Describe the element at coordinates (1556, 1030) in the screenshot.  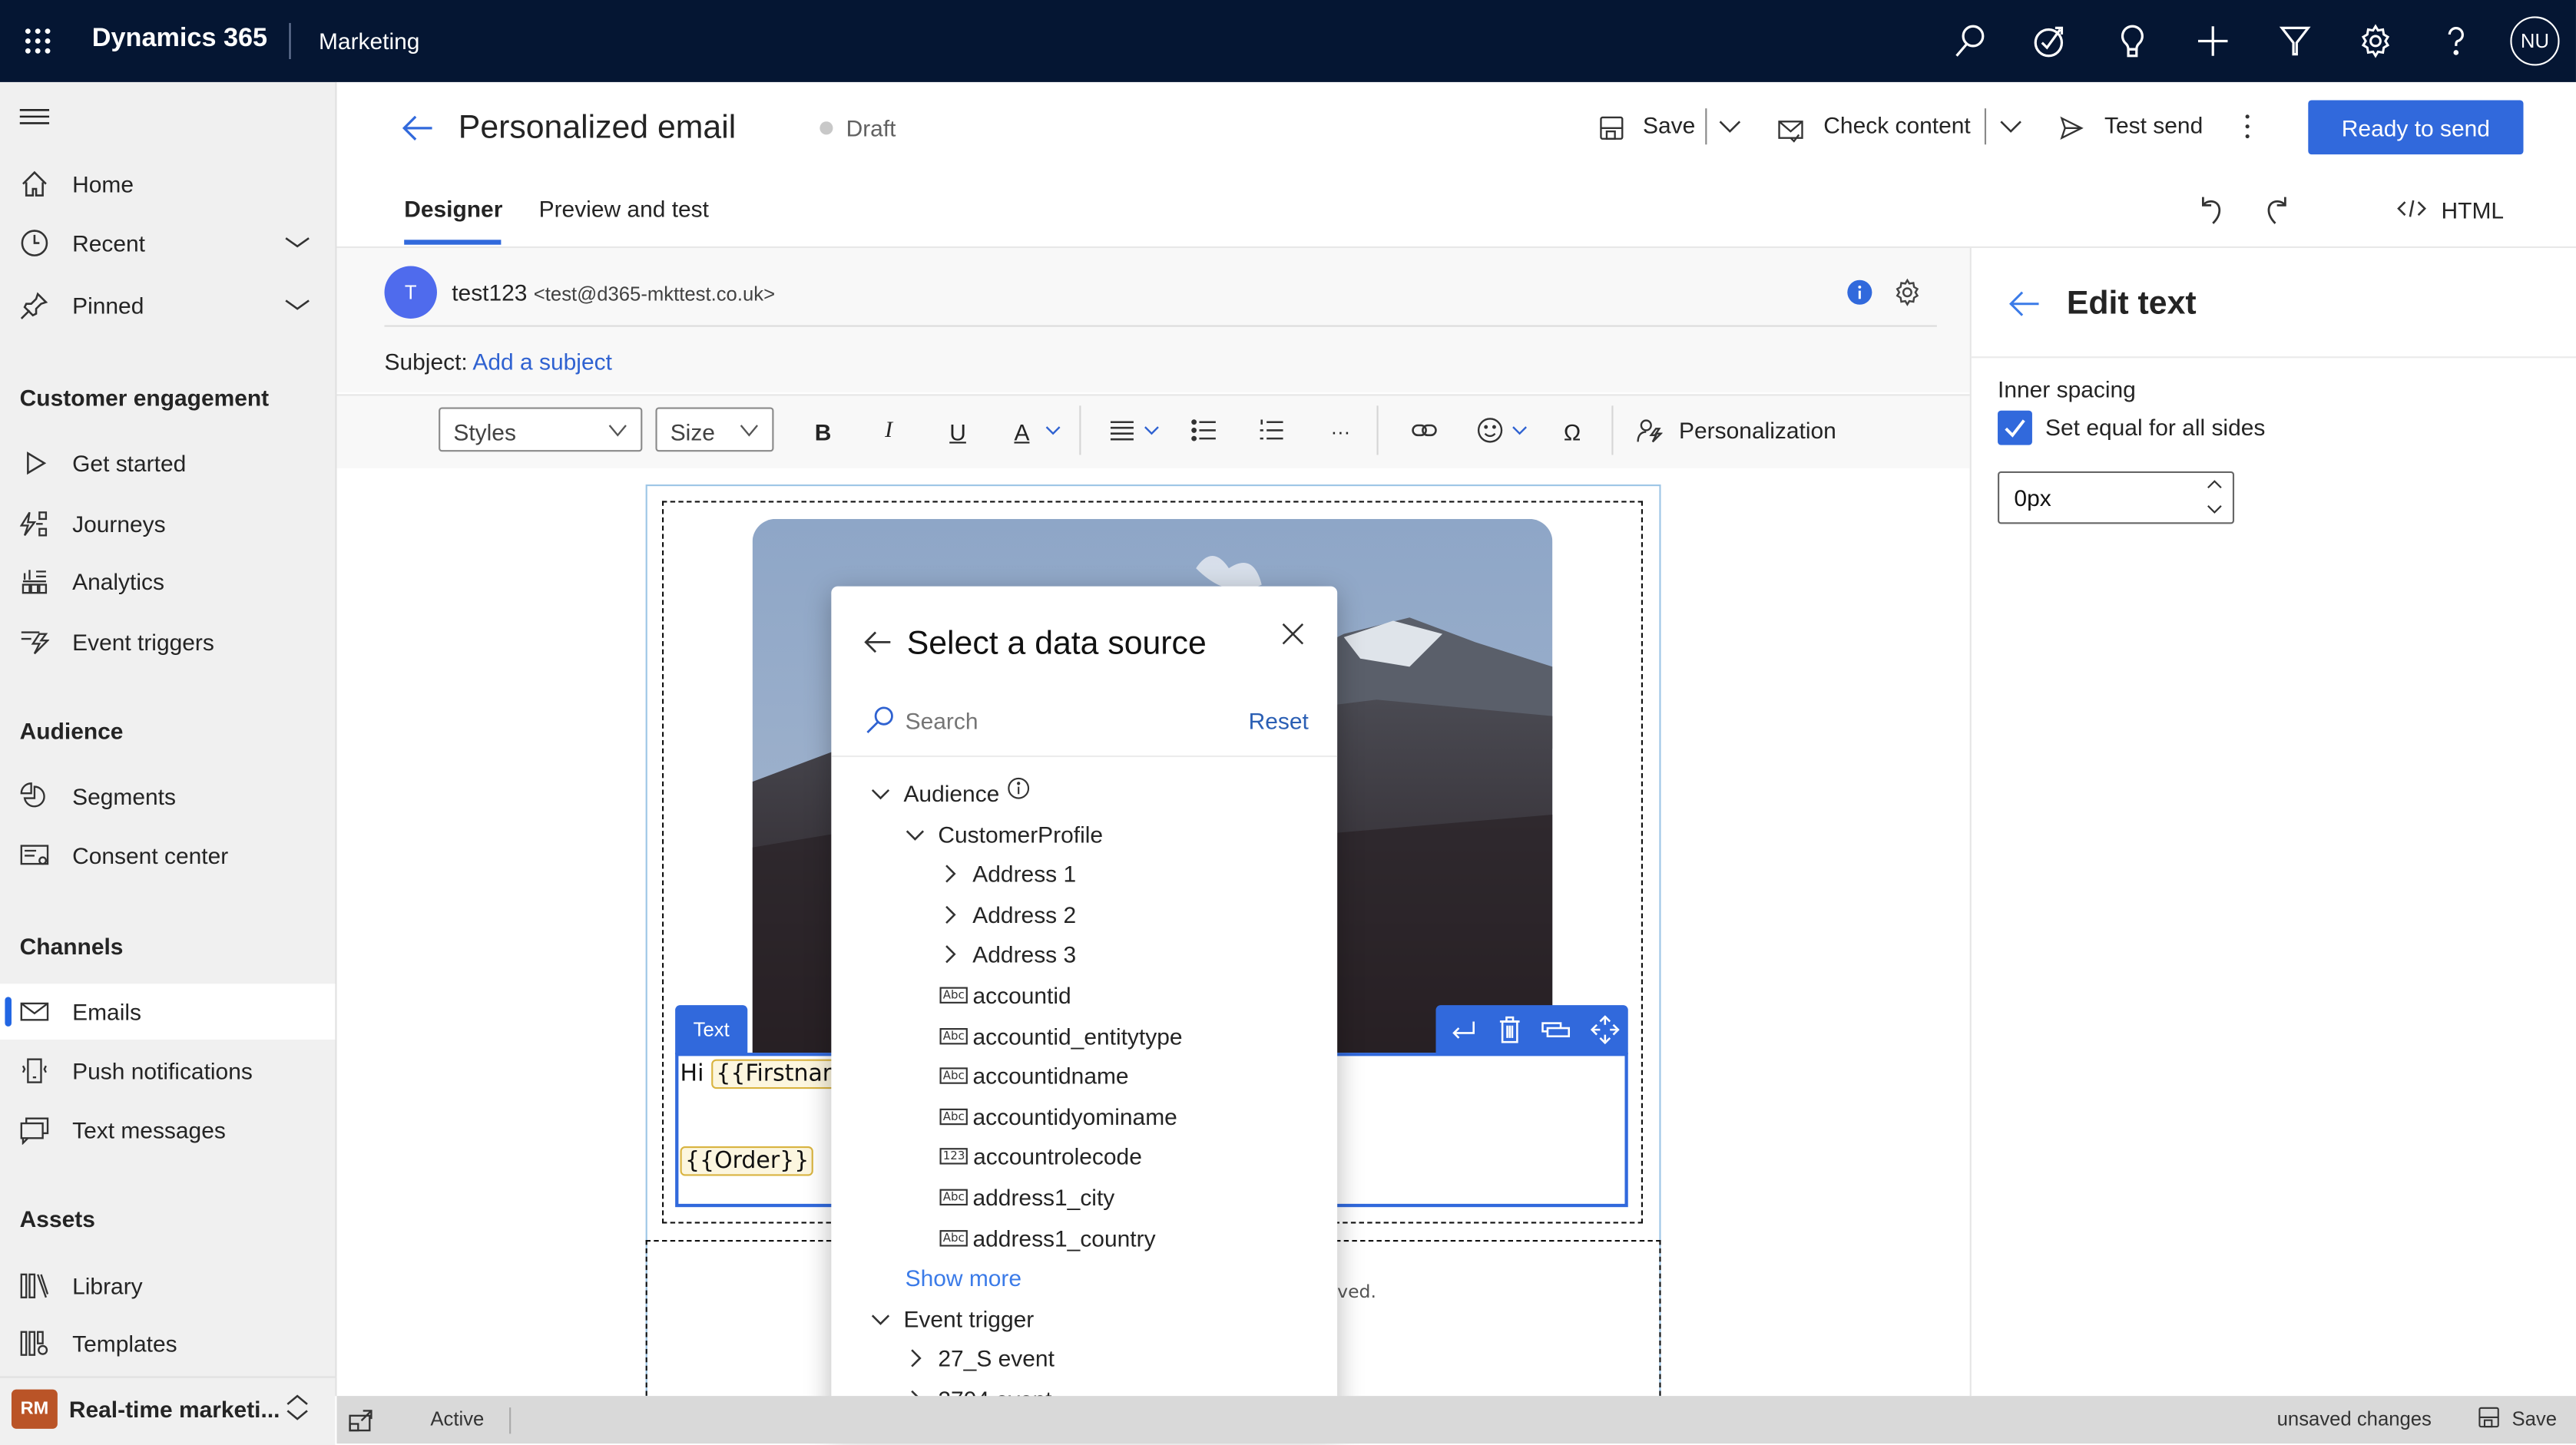
I see `duplicate-icon` at that location.